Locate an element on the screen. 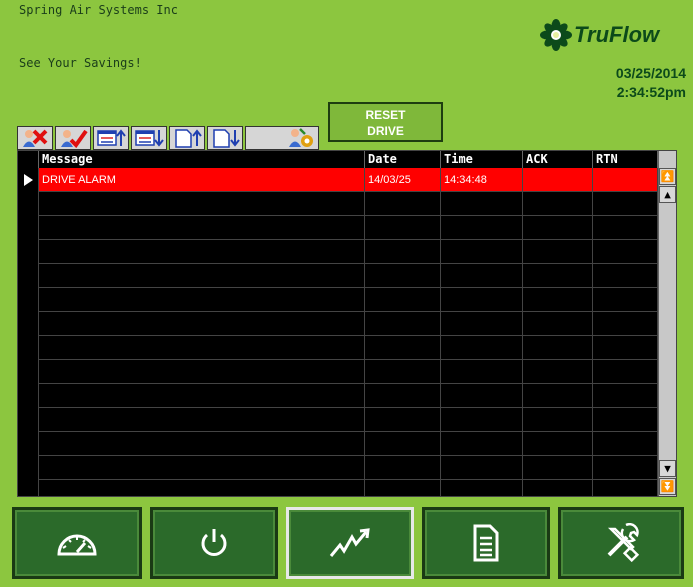  nav-power-button is located at coordinates (214, 543).